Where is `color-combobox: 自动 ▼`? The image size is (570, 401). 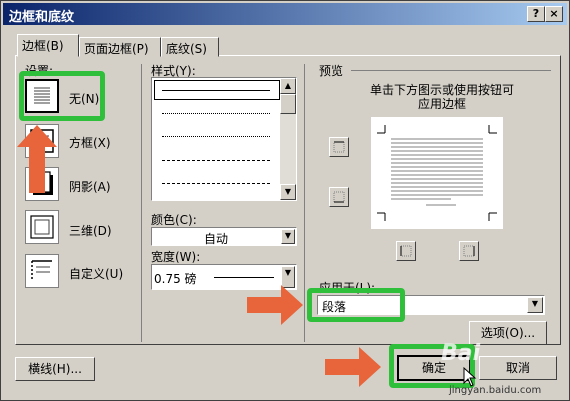 color-combobox: 自动 ▼ is located at coordinates (224, 236).